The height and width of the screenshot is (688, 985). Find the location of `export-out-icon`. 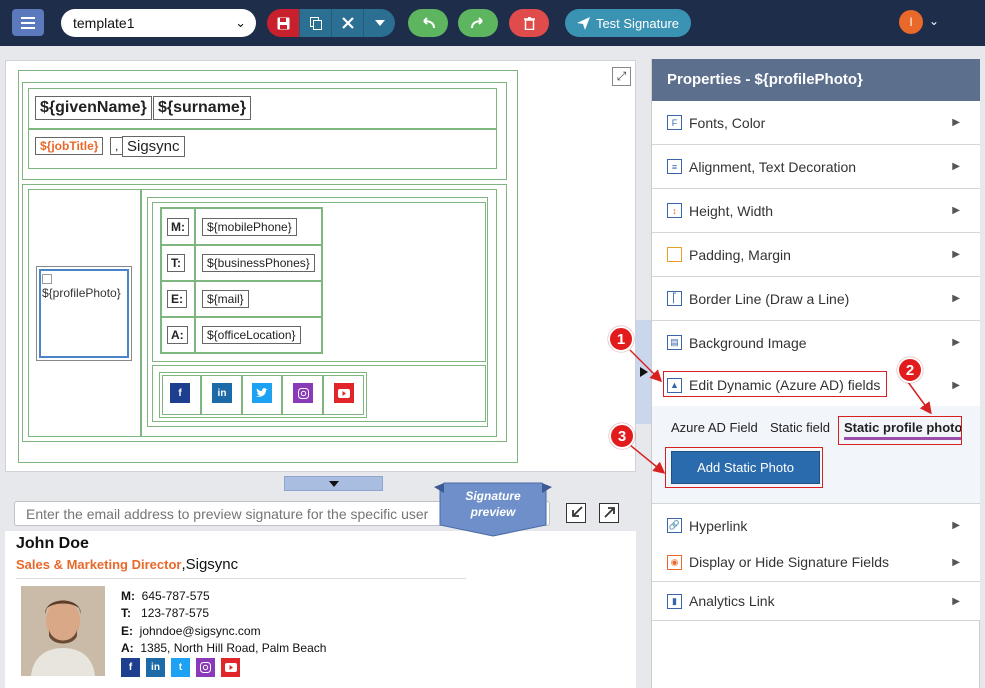

export-out-icon is located at coordinates (609, 513).